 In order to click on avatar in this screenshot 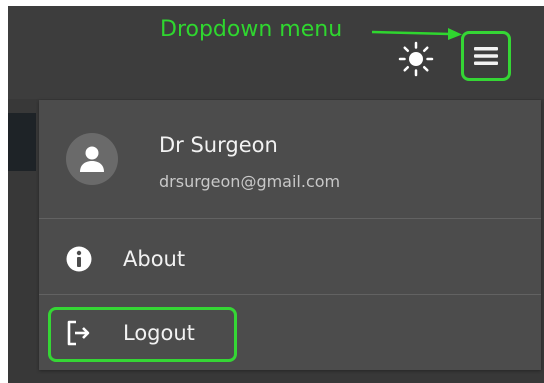, I will do `click(92, 159)`.